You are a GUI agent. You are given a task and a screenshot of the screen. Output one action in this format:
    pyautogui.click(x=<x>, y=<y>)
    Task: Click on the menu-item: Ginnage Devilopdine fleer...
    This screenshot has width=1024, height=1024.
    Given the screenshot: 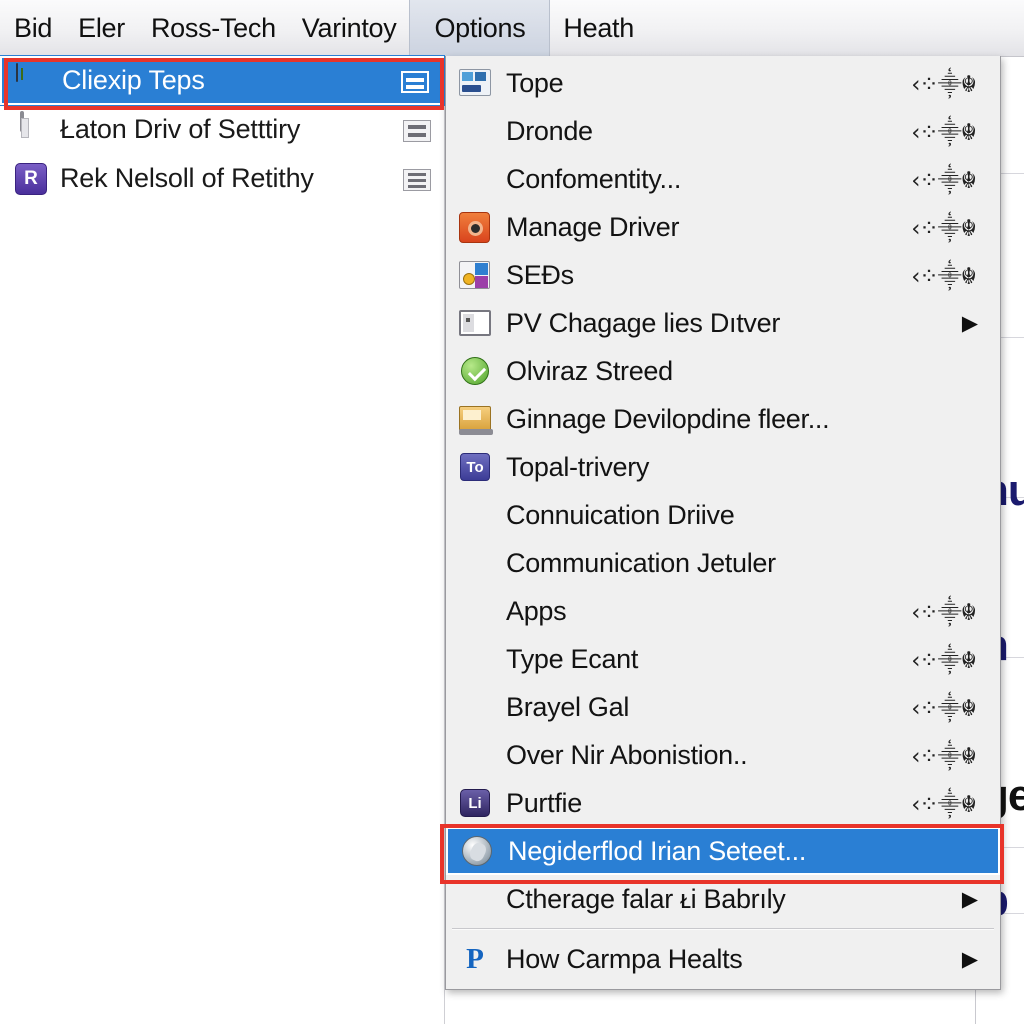 What is the action you would take?
    pyautogui.click(x=723, y=419)
    